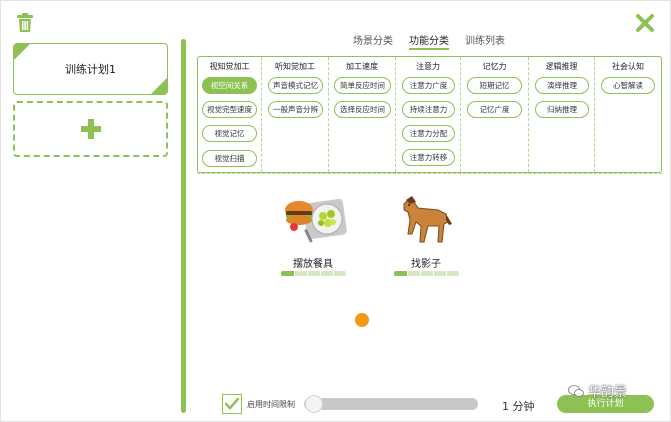 The width and height of the screenshot is (671, 422). I want to click on game-card-find-shadow: 找影子, so click(426, 234).